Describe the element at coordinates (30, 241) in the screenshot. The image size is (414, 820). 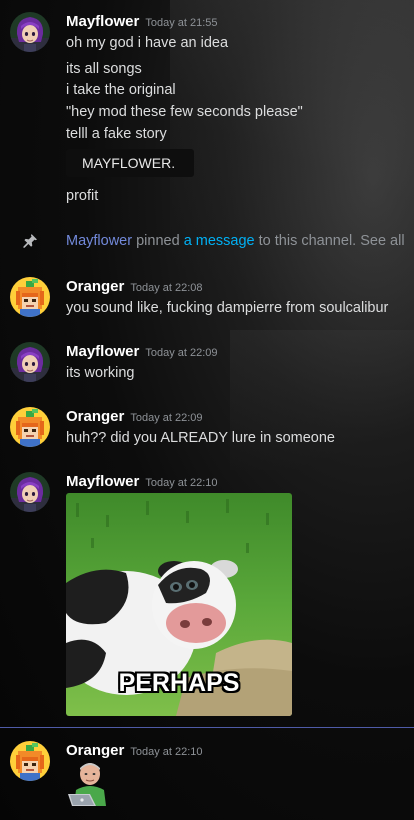
I see `pin-icon` at that location.